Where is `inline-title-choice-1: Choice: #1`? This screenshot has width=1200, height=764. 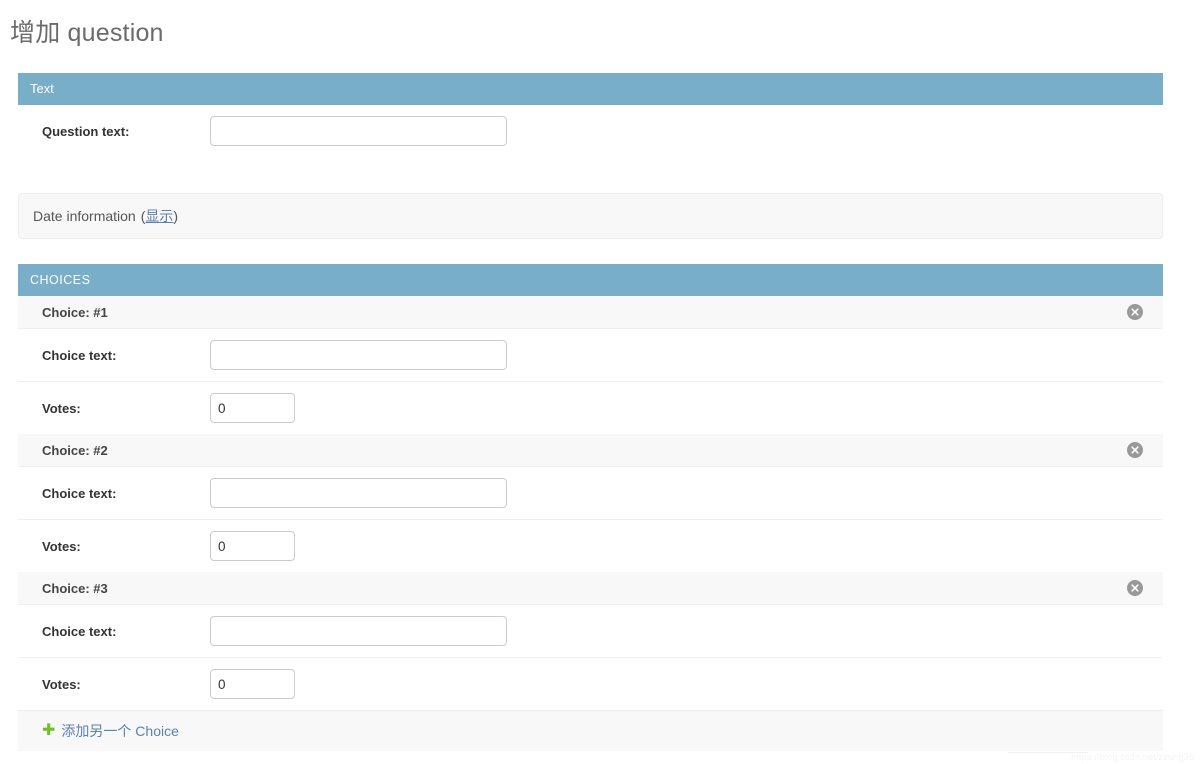
inline-title-choice-1: Choice: #1 is located at coordinates (75, 312).